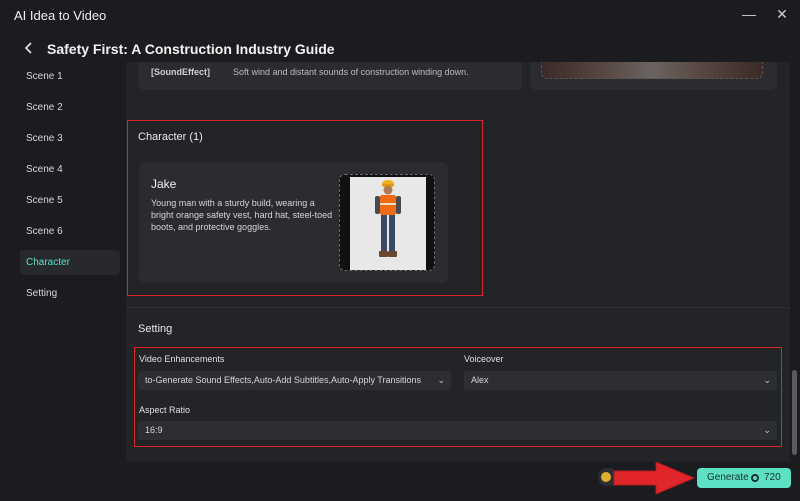  Describe the element at coordinates (182, 359) in the screenshot. I see `video-enhancements-label: Video Enhancements` at that location.